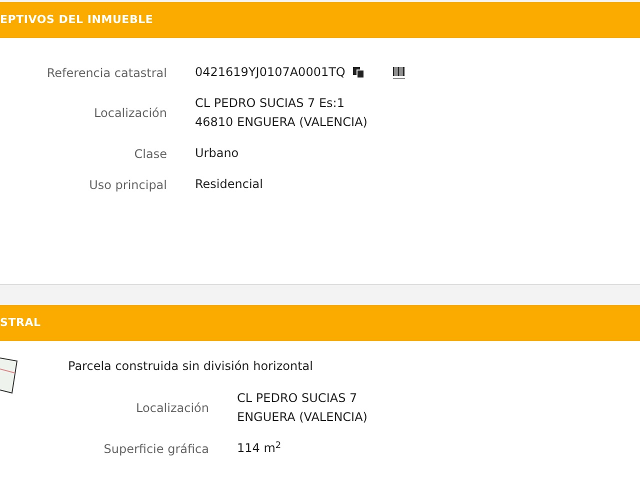 The width and height of the screenshot is (640, 480). Describe the element at coordinates (281, 122) in the screenshot. I see `field-value: 46810 ENGUERA (VALENCIA)` at that location.